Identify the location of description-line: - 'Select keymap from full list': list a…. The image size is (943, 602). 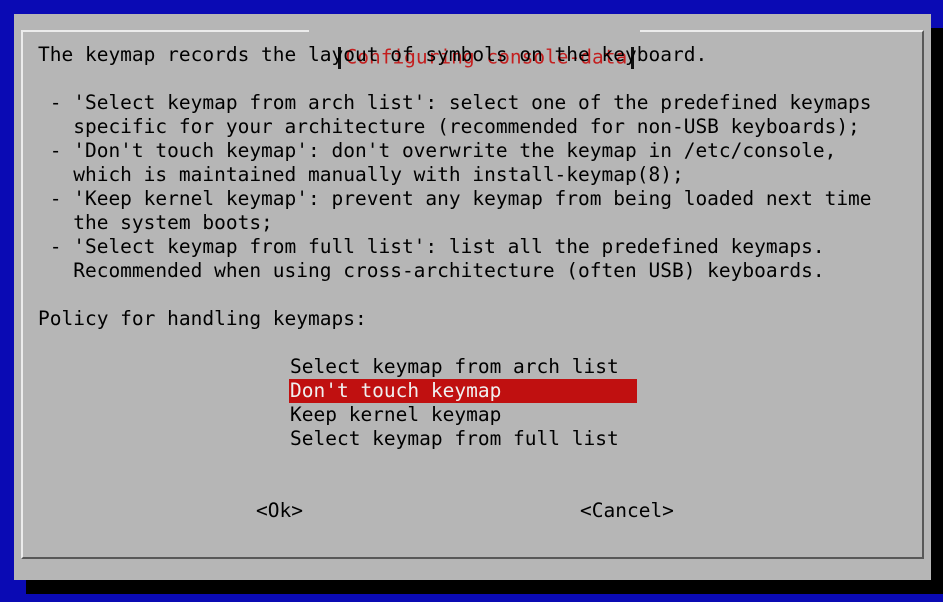
(431, 246).